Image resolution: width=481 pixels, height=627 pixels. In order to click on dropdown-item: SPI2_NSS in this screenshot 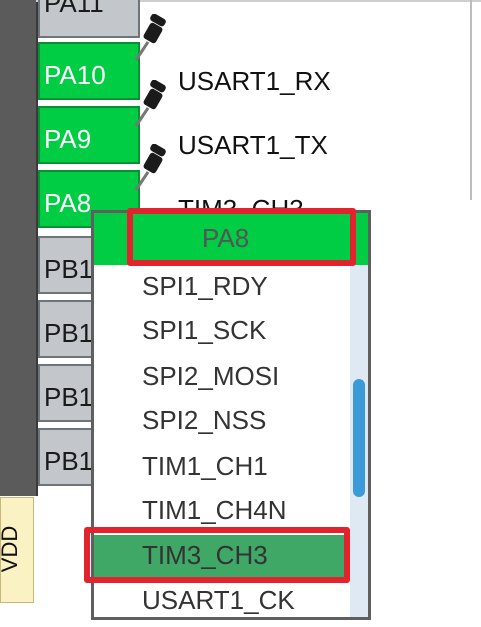, I will do `click(204, 420)`.